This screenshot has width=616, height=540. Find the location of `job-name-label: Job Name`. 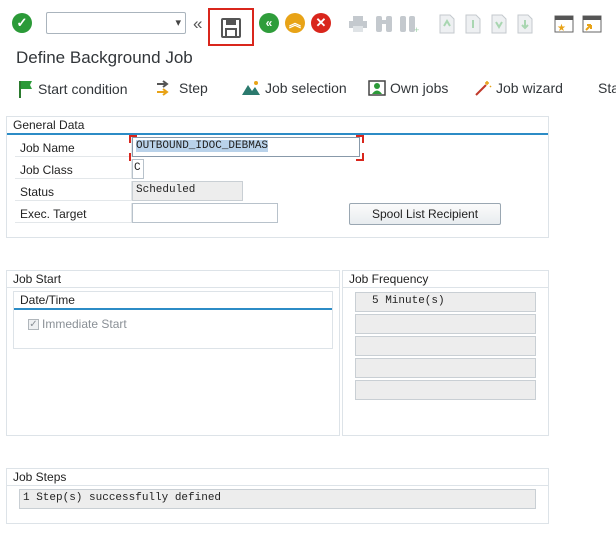

job-name-label: Job Name is located at coordinates (47, 148).